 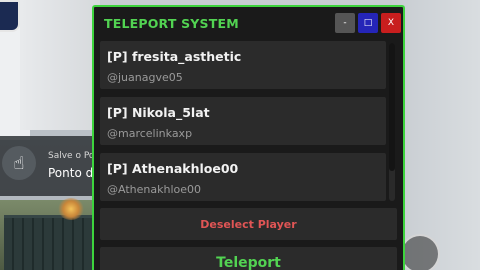 I want to click on teleport-button: Teleport, so click(x=248, y=258).